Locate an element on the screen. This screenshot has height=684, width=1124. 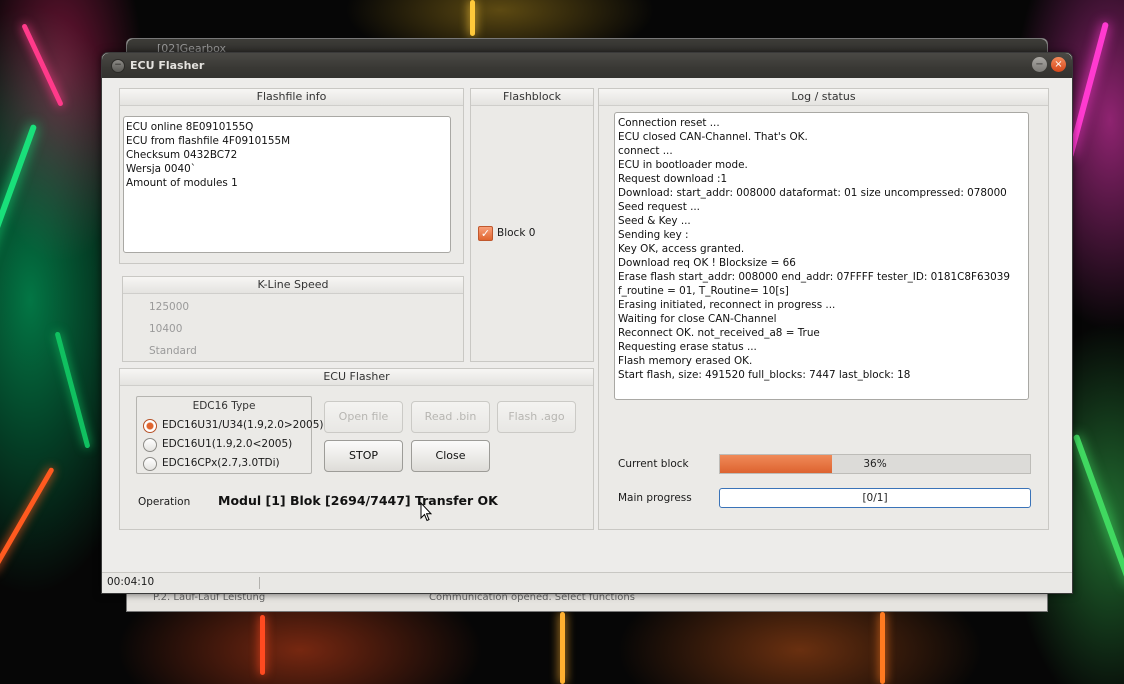
edc16cpx-label: EDC16CPx(2.7,3.0TDi) is located at coordinates (221, 463).